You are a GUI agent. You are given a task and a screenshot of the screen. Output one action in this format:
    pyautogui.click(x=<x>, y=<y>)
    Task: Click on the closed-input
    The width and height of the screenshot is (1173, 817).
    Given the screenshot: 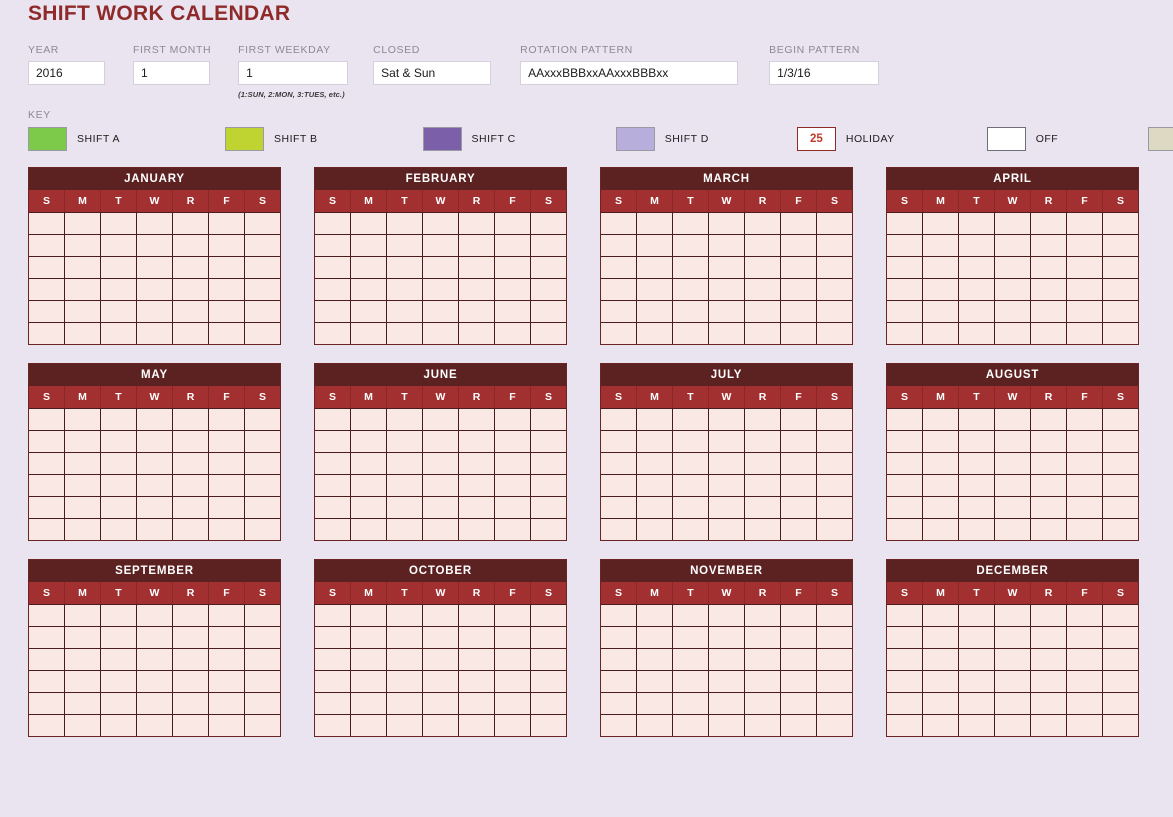 What is the action you would take?
    pyautogui.click(x=432, y=73)
    